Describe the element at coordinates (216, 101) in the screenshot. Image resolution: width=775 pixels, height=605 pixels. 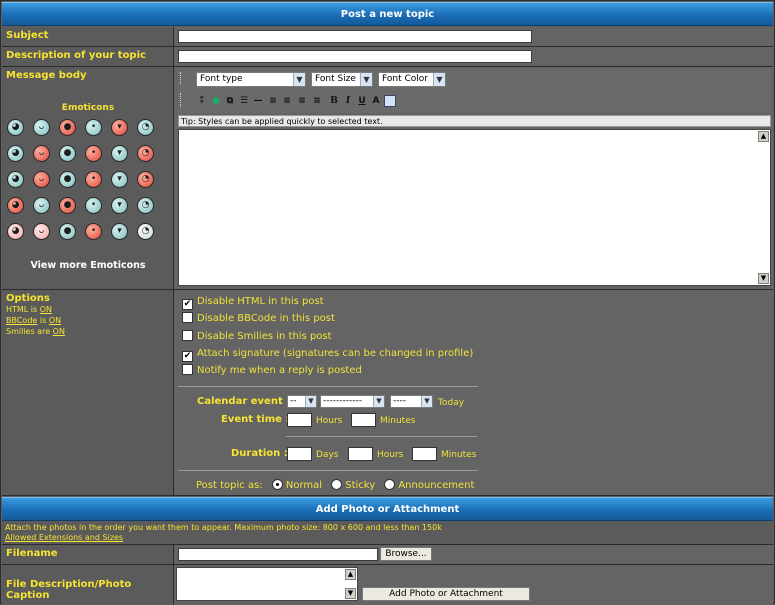
I see `link-icon: ●` at that location.